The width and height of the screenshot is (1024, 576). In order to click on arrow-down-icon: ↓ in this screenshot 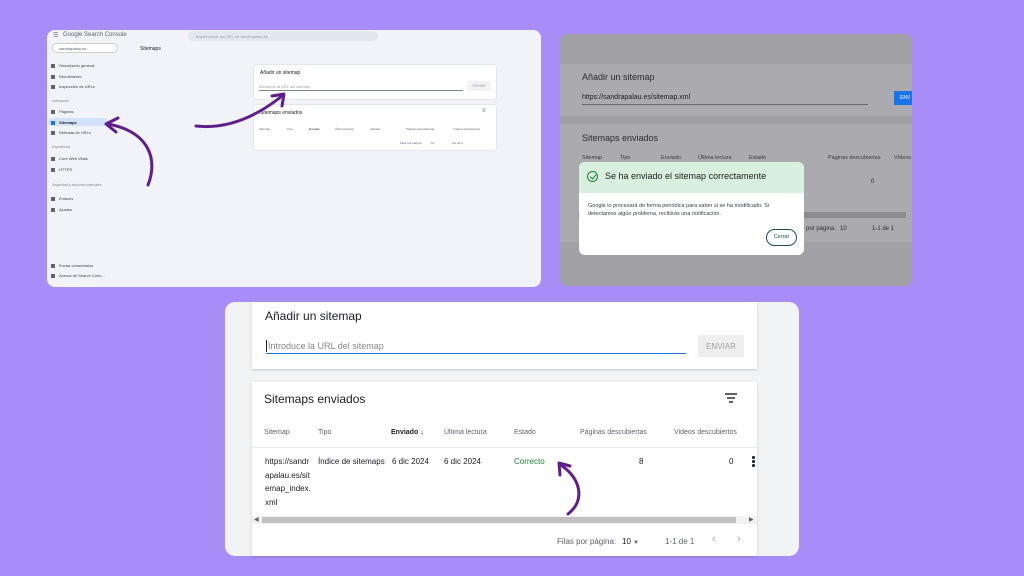, I will do `click(422, 432)`.